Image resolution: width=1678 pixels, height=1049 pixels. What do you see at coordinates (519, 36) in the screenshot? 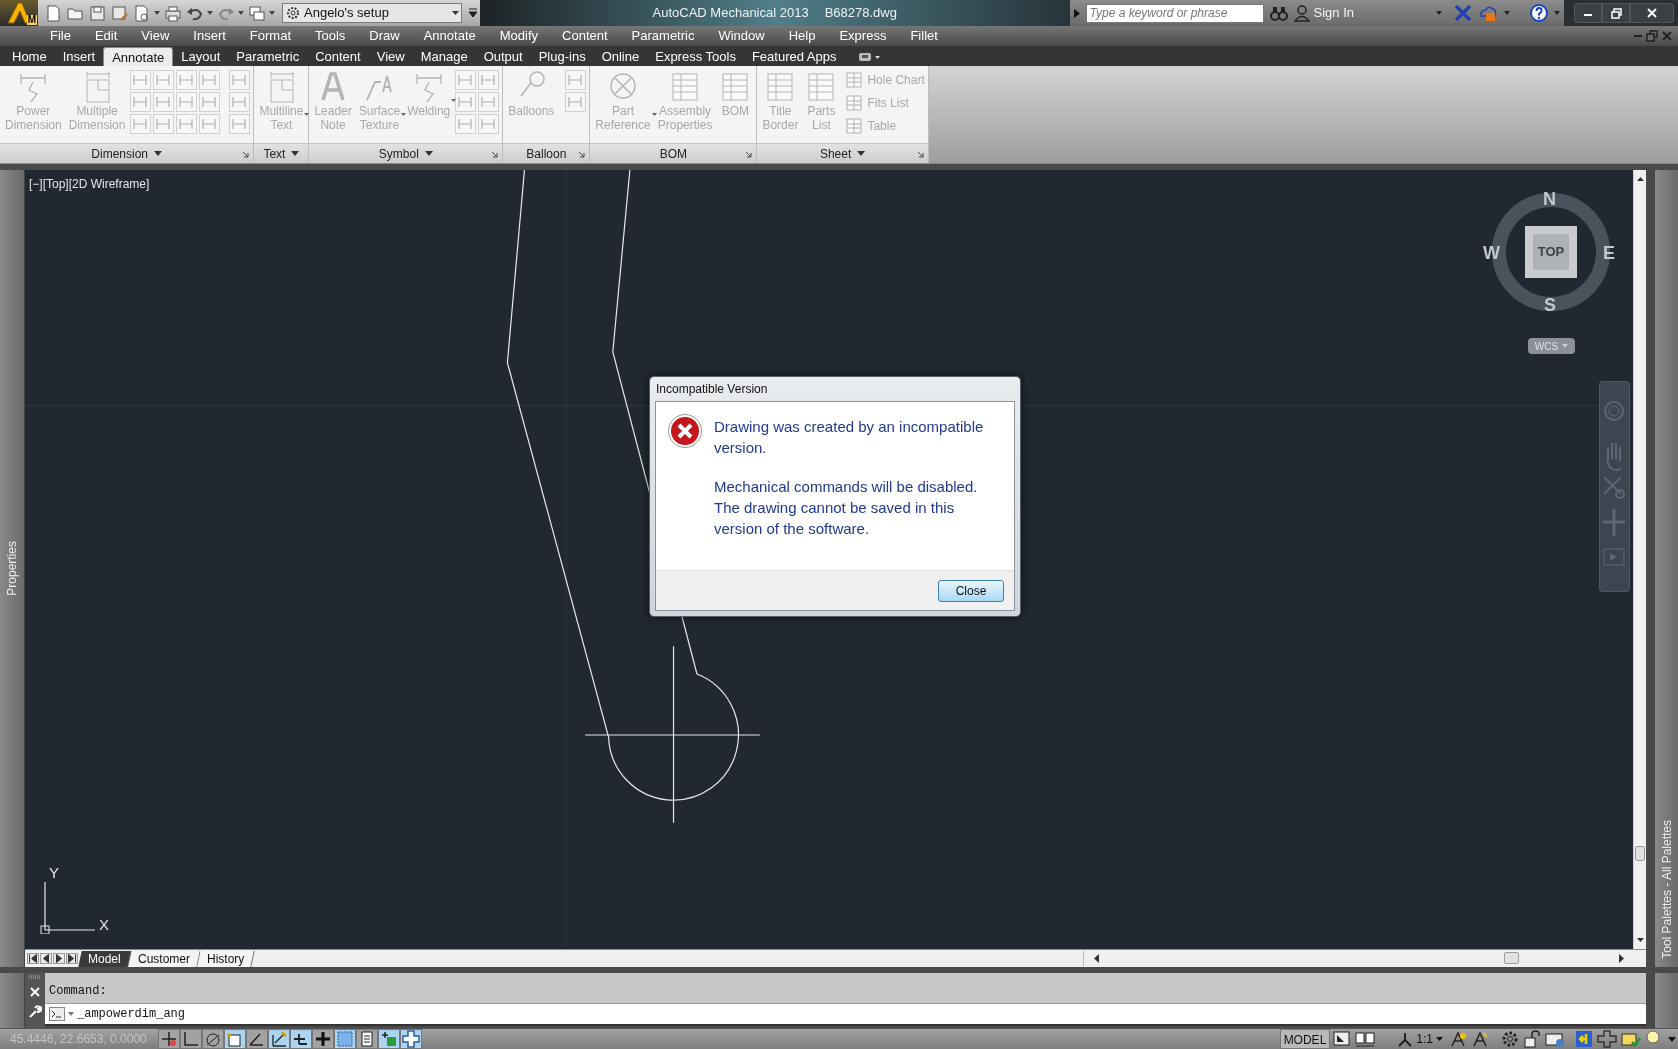
I see `menu-item: Modify` at bounding box center [519, 36].